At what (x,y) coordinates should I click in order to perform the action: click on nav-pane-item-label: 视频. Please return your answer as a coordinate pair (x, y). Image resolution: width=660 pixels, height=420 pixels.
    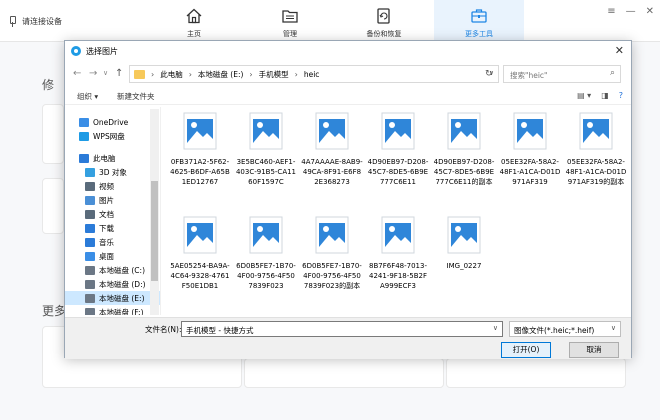
    Looking at the image, I should click on (106, 186).